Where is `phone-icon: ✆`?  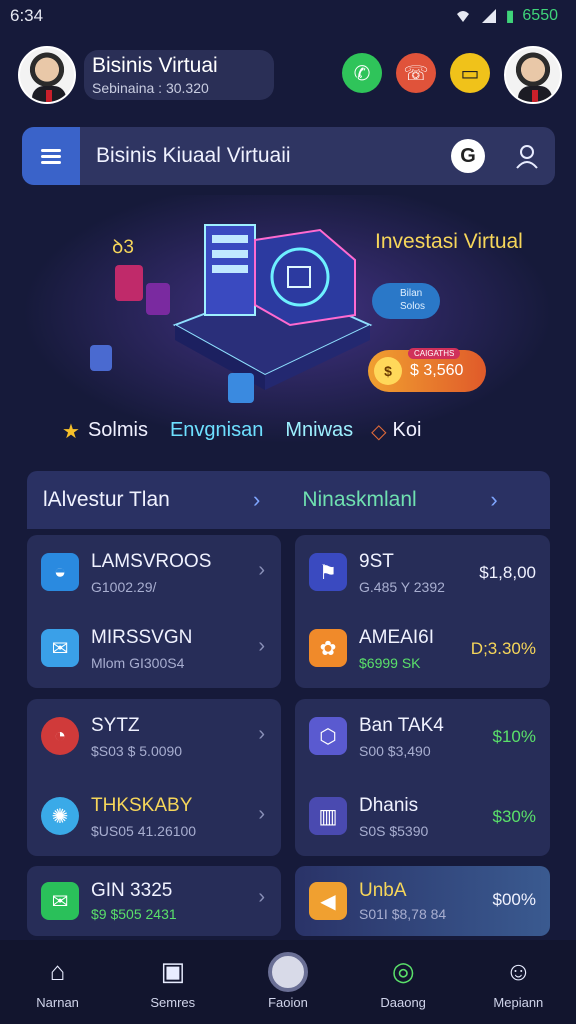 phone-icon: ✆ is located at coordinates (362, 73).